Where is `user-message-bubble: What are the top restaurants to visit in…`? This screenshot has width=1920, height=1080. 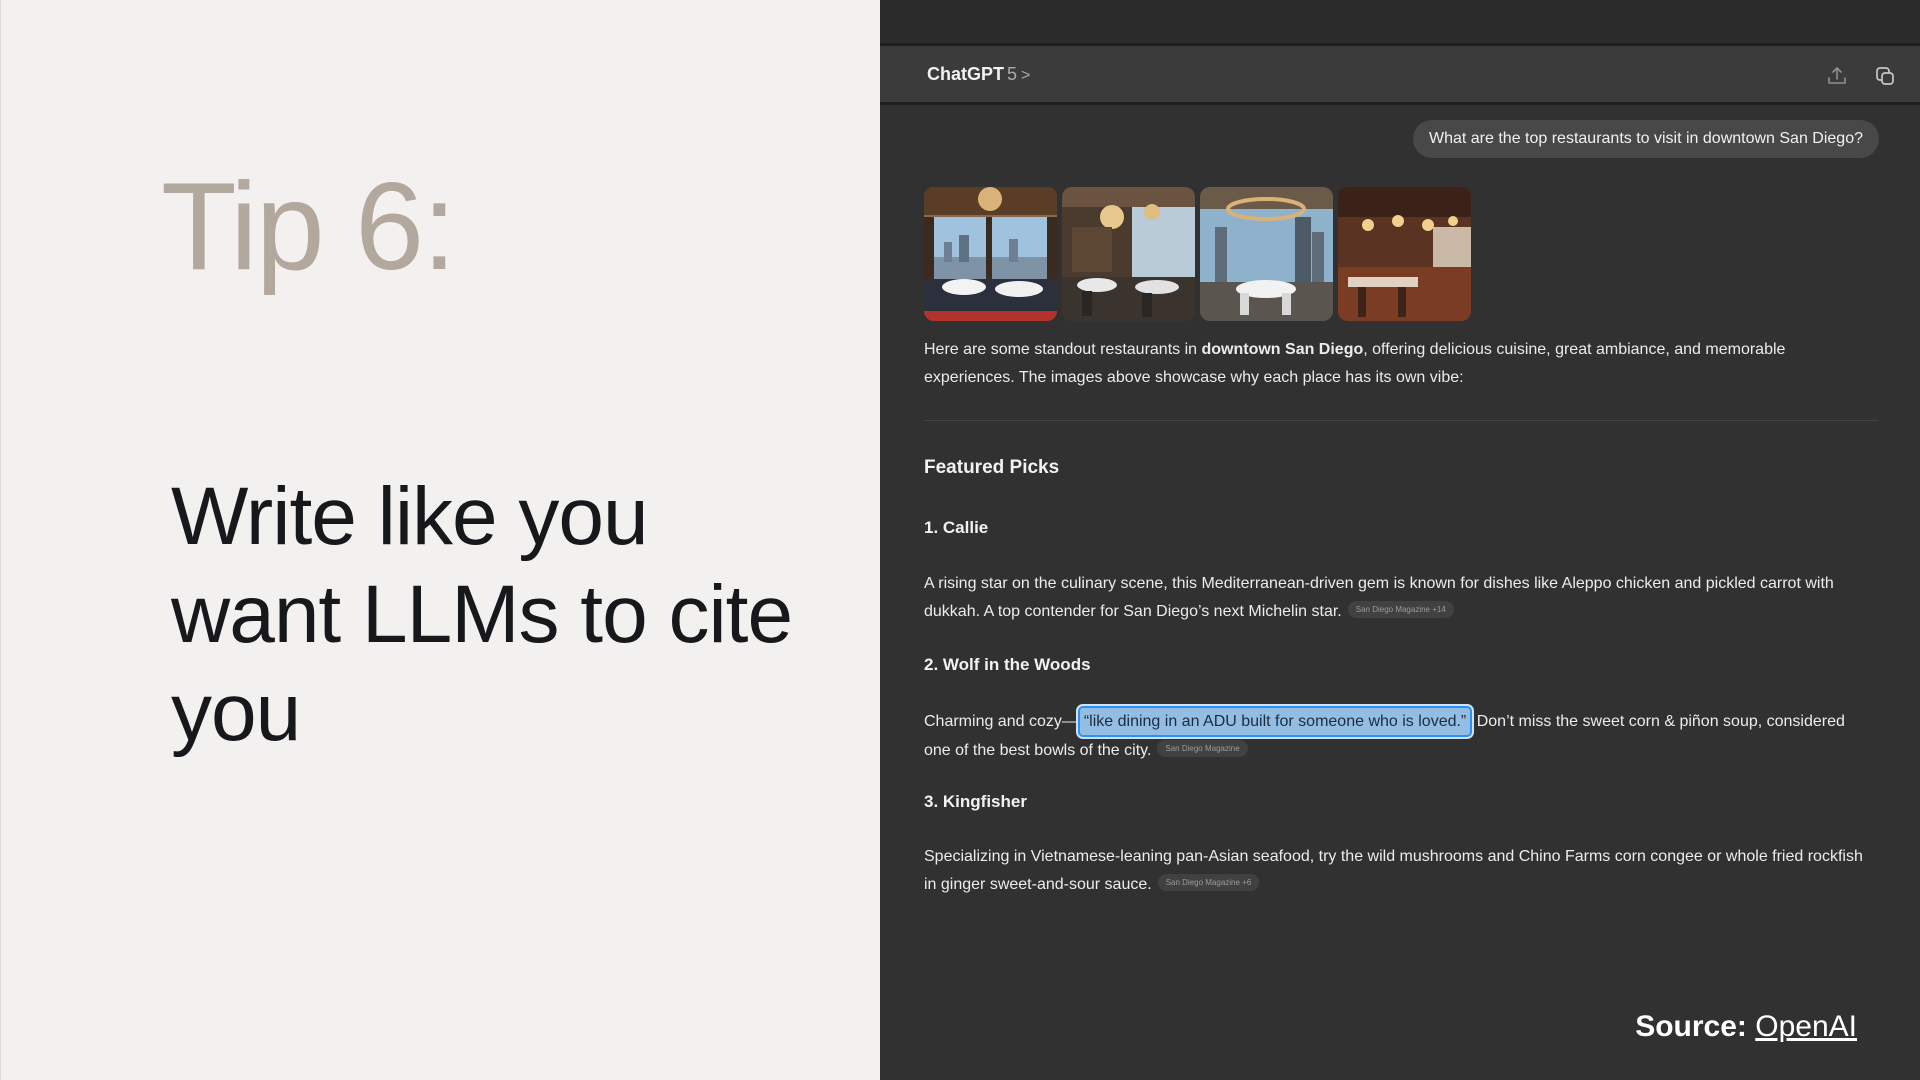 user-message-bubble: What are the top restaurants to visit in… is located at coordinates (1645, 139).